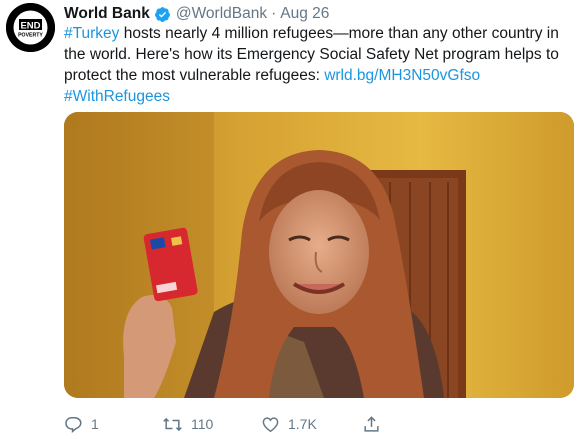 The height and width of the screenshot is (439, 583). Describe the element at coordinates (30, 36) in the screenshot. I see `avatar-text-bottom: POVERTY` at that location.